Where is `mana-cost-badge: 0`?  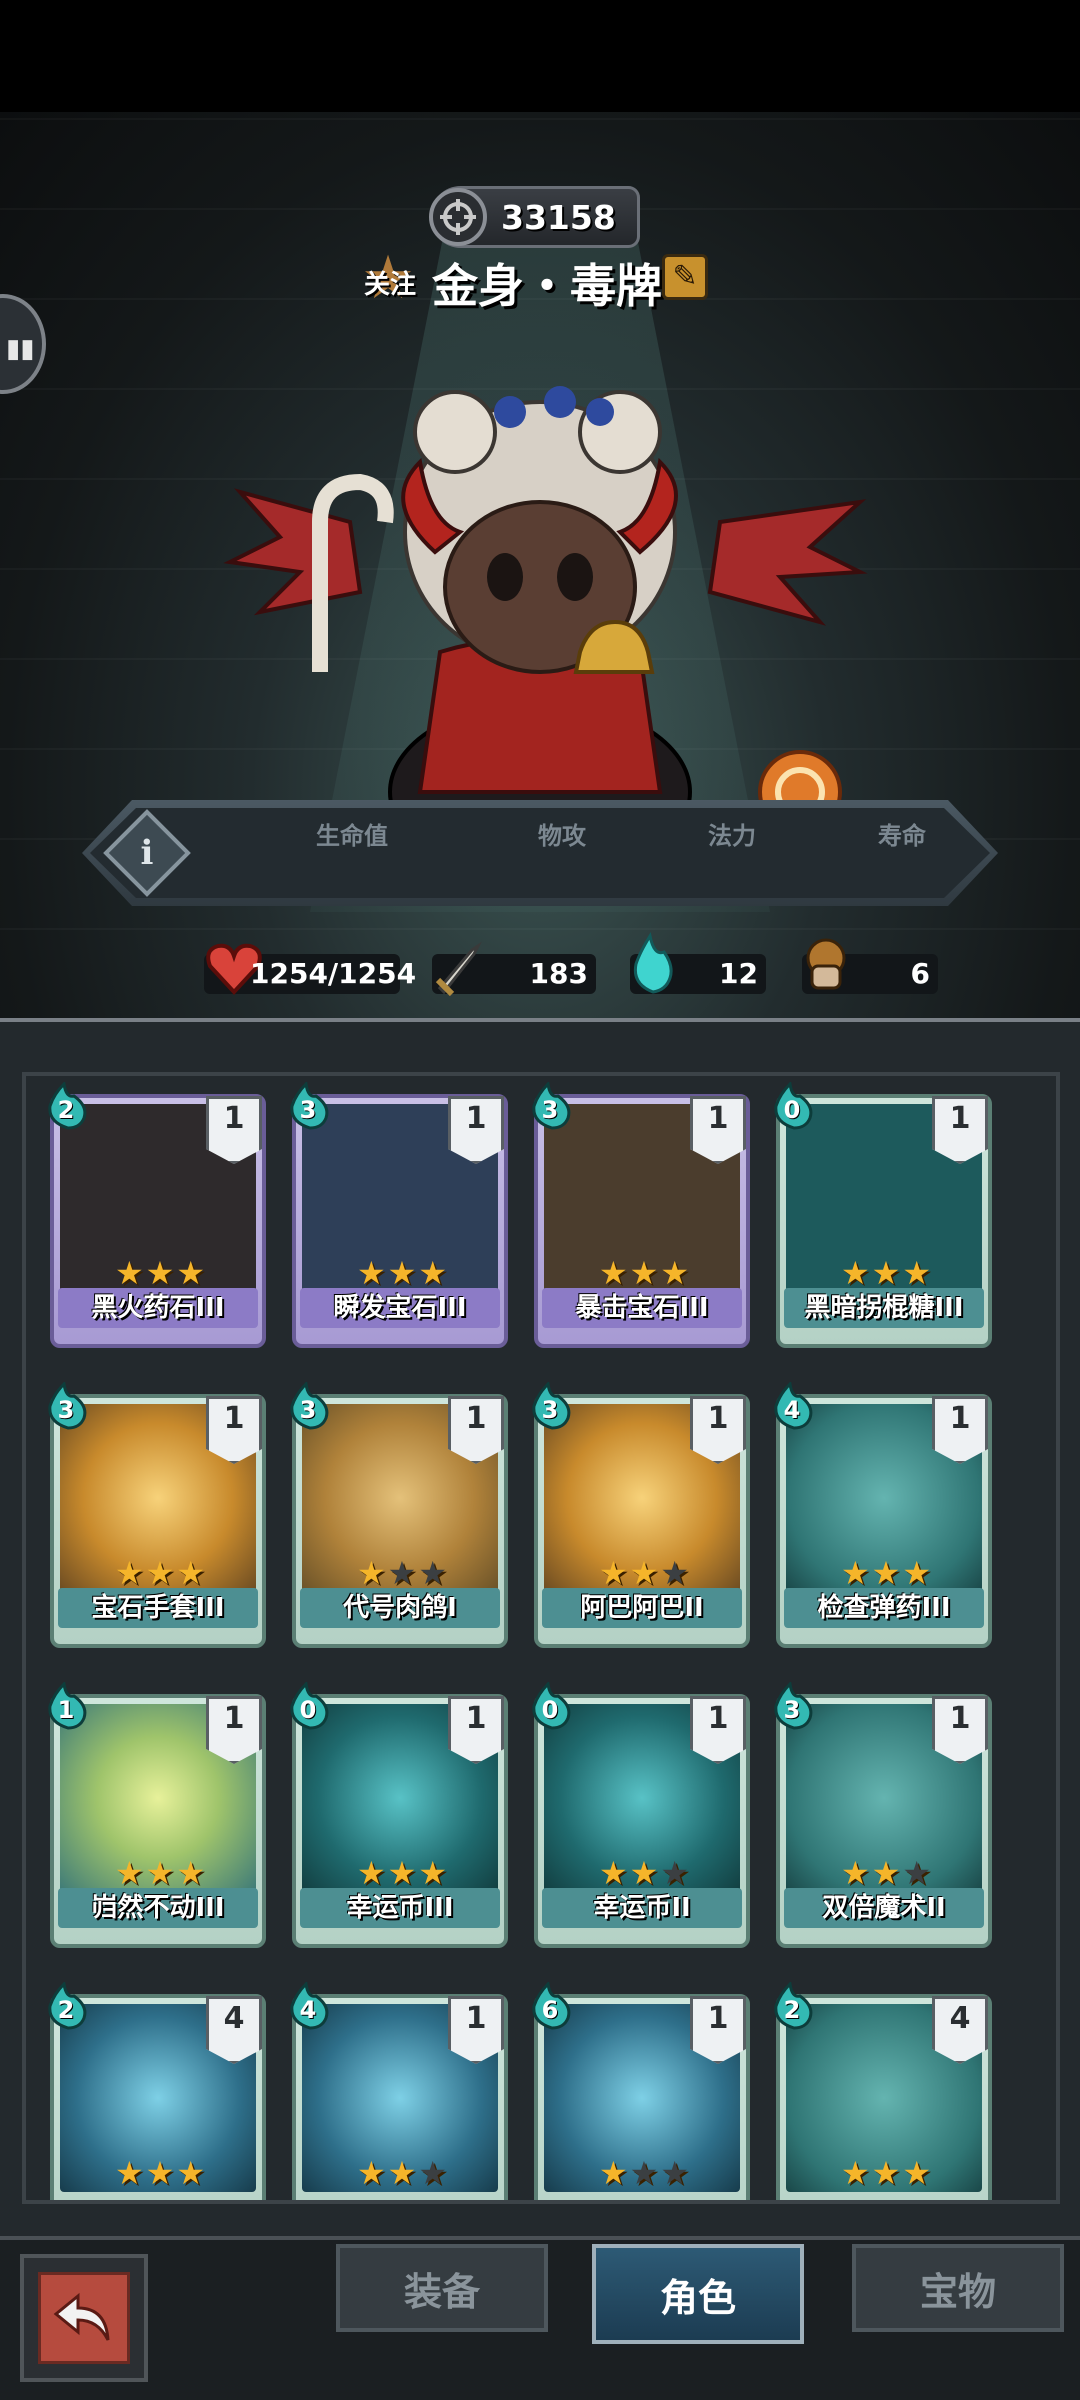
mana-cost-badge: 0 is located at coordinates (794, 1105).